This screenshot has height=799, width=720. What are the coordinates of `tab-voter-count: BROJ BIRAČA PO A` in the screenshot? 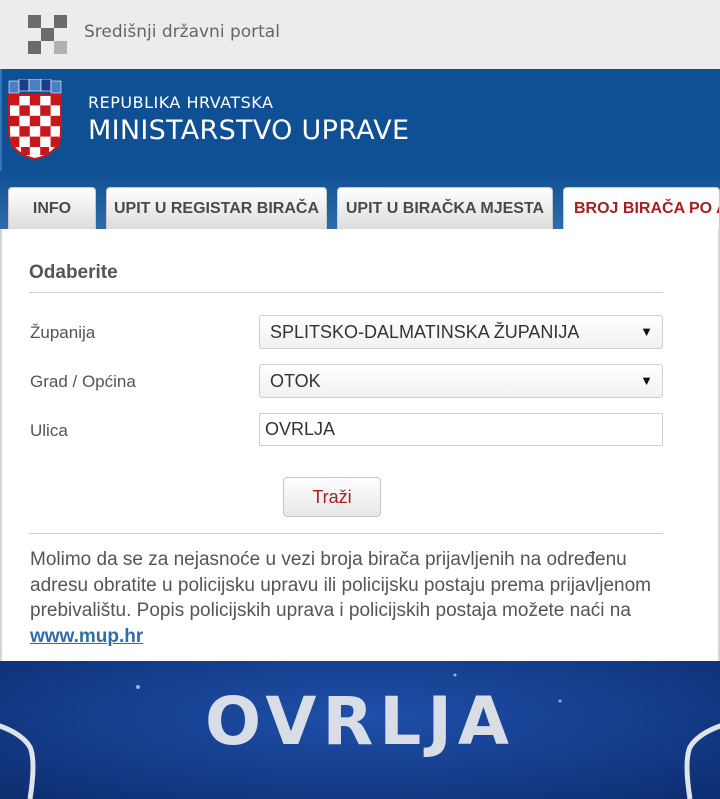 It's located at (641, 208).